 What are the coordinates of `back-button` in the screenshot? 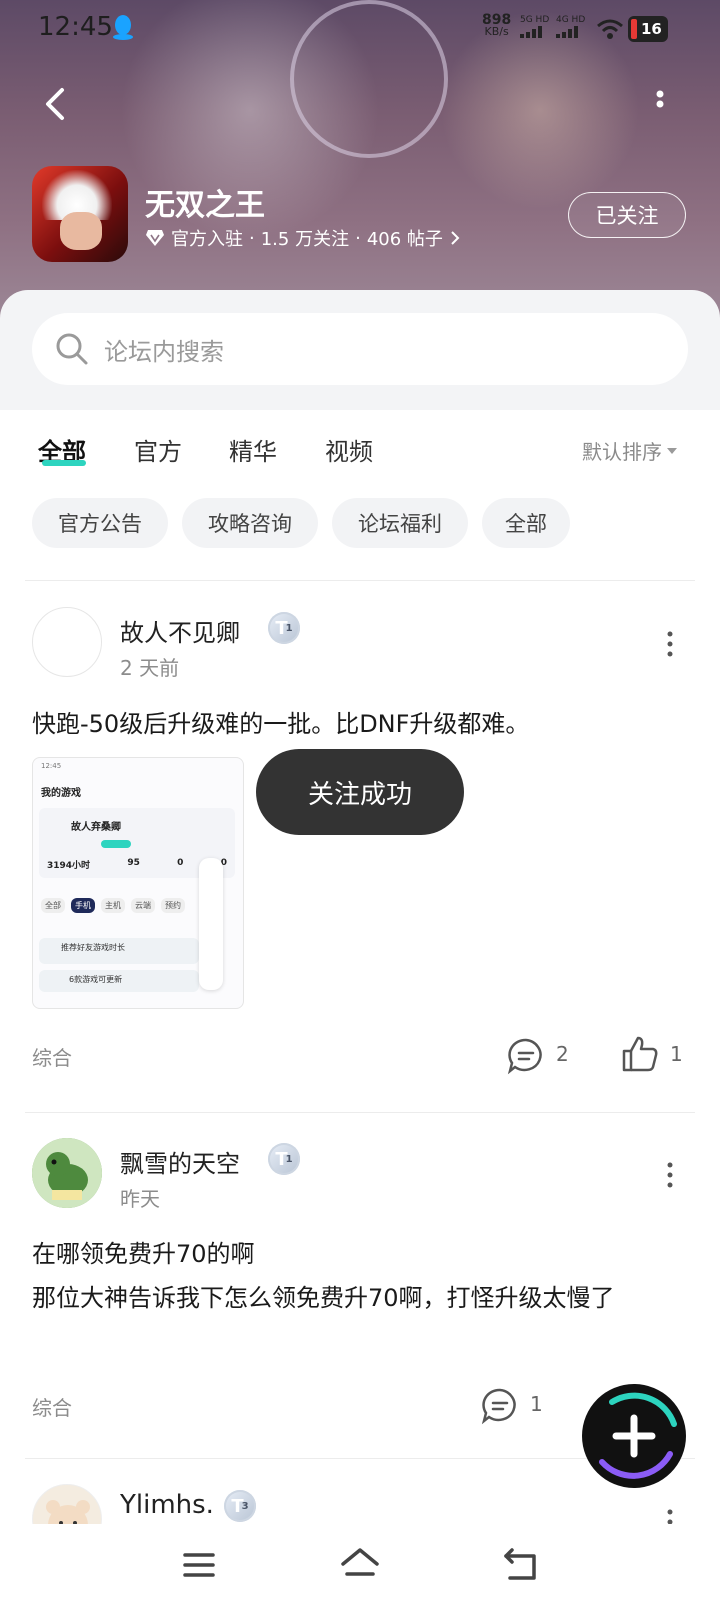 It's located at (56, 104).